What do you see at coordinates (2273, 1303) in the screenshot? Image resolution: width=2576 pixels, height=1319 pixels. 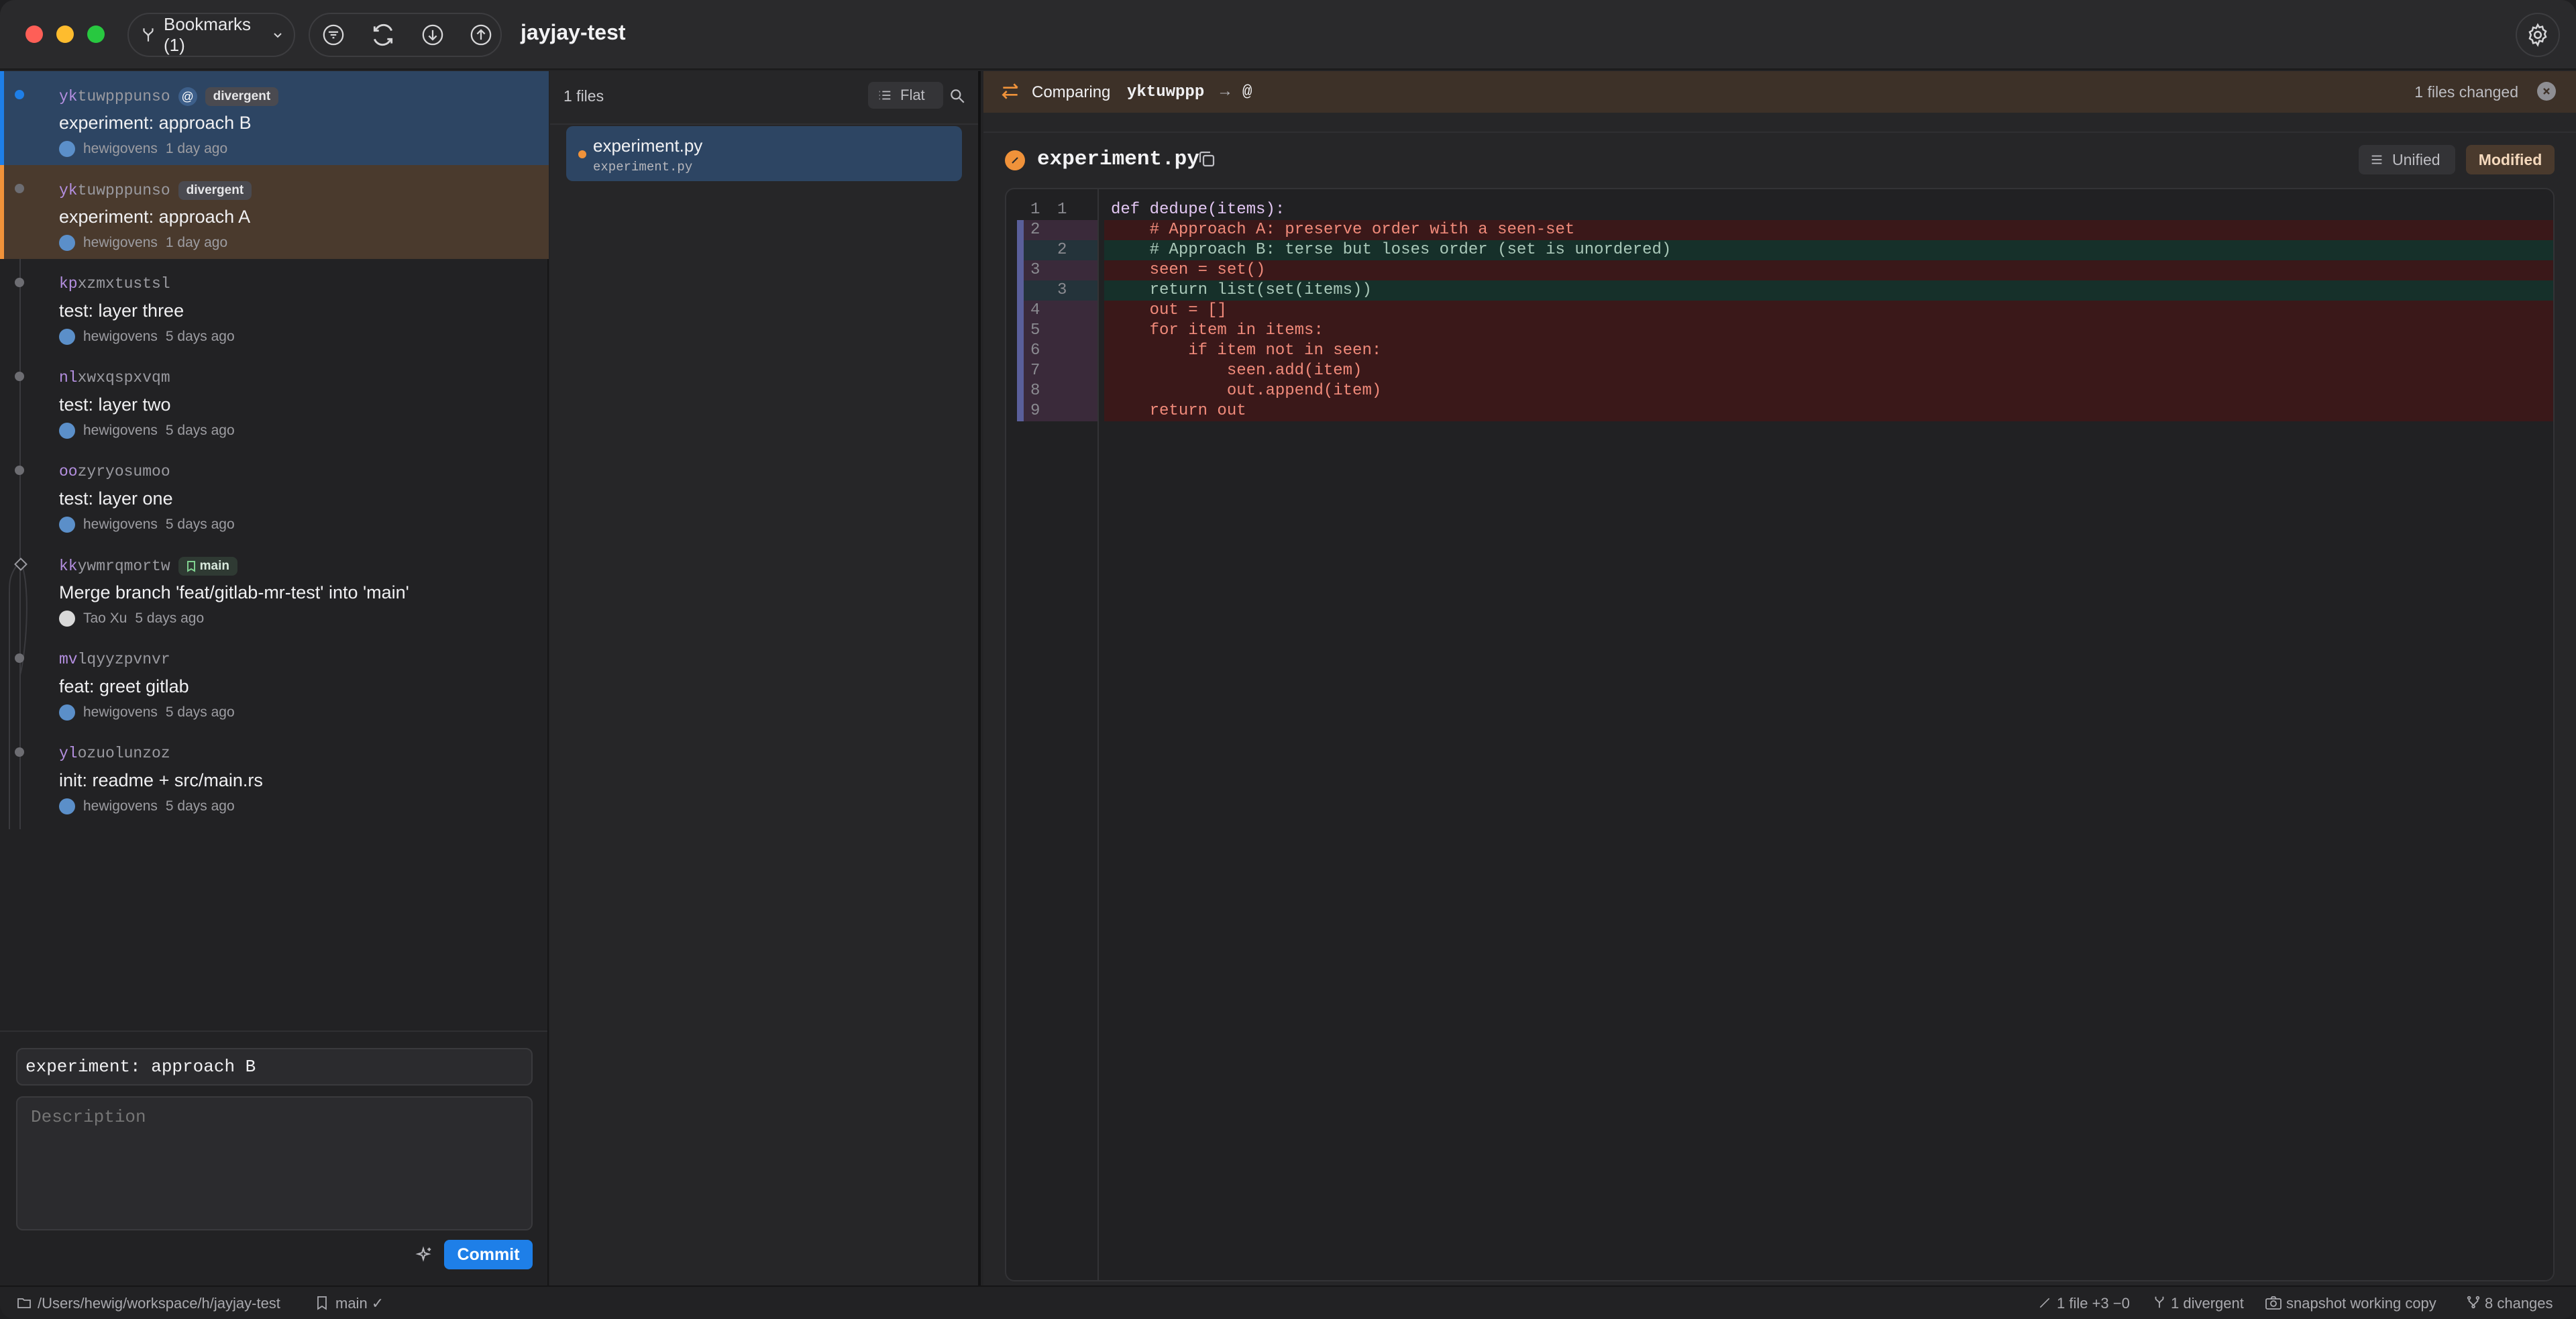 I see `camera-icon` at bounding box center [2273, 1303].